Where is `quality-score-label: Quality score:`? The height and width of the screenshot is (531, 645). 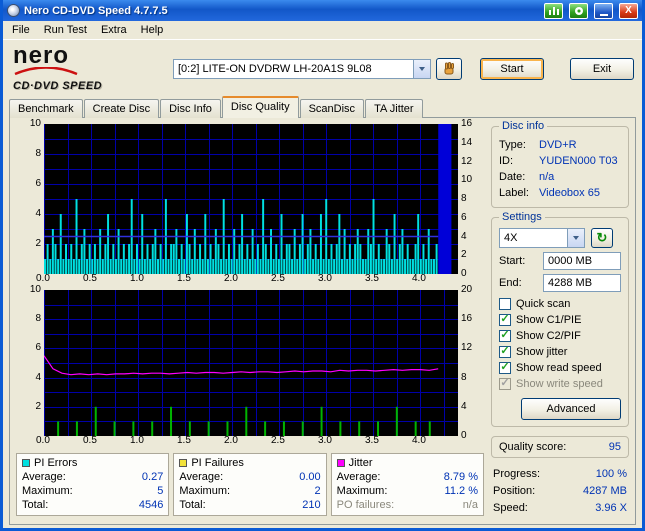 quality-score-label: Quality score: is located at coordinates (533, 447).